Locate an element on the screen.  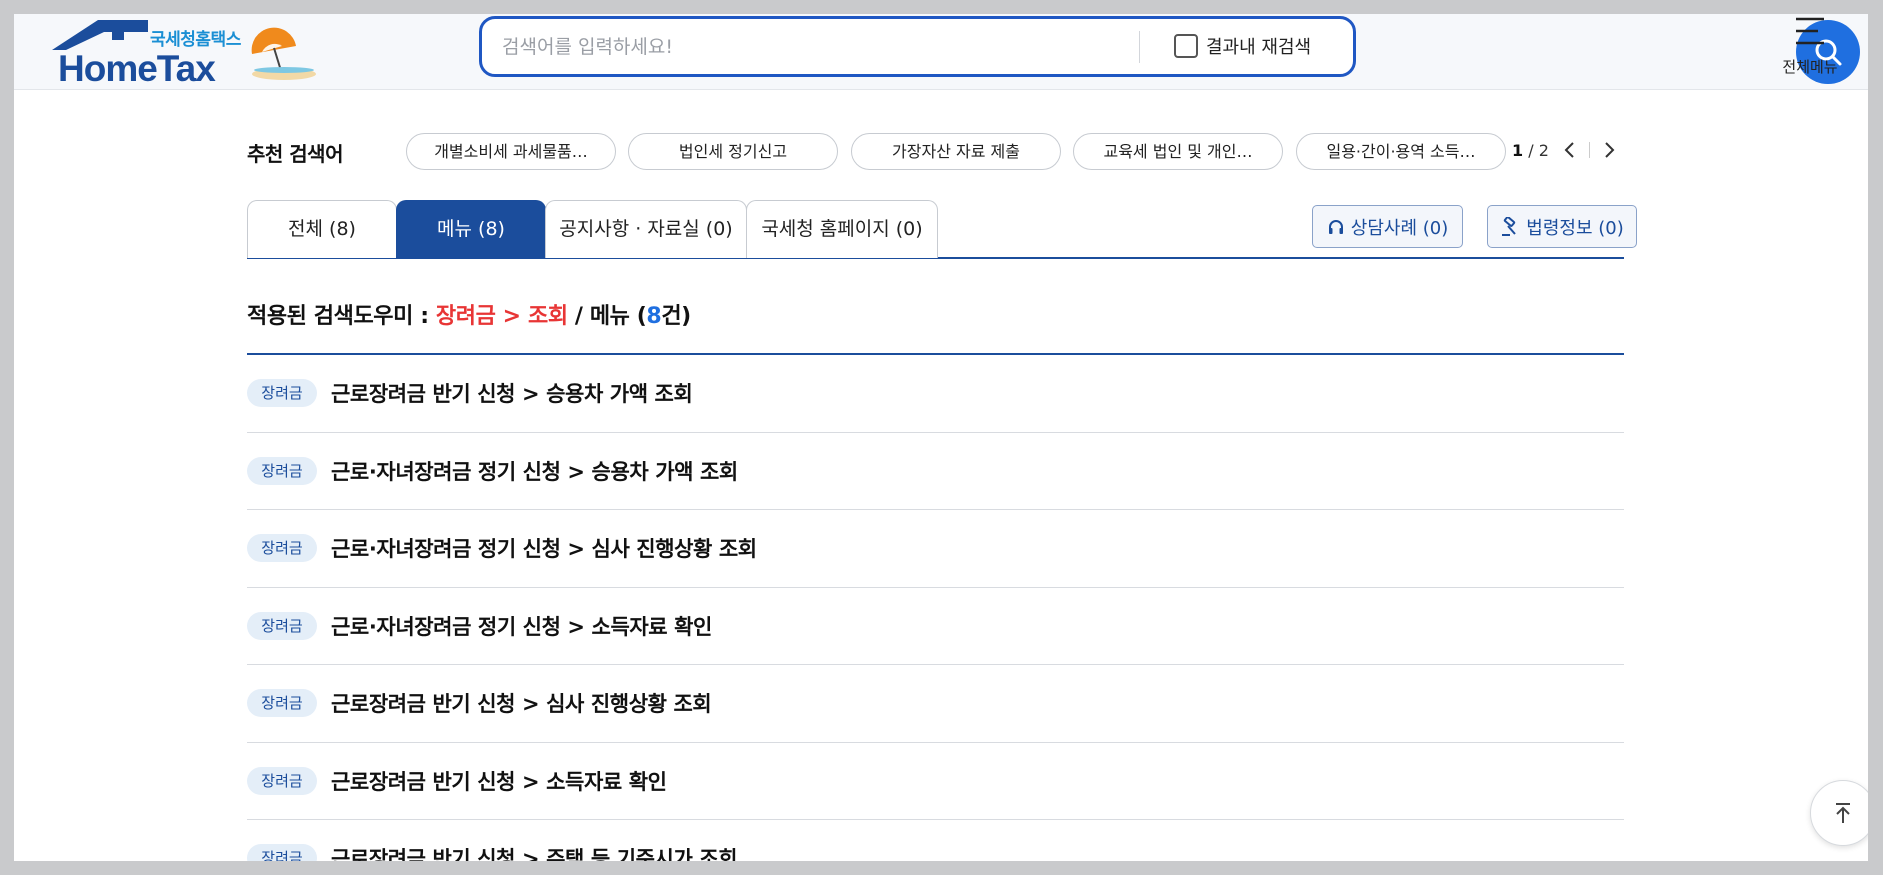
scroll-to-top-button is located at coordinates (1839, 813).